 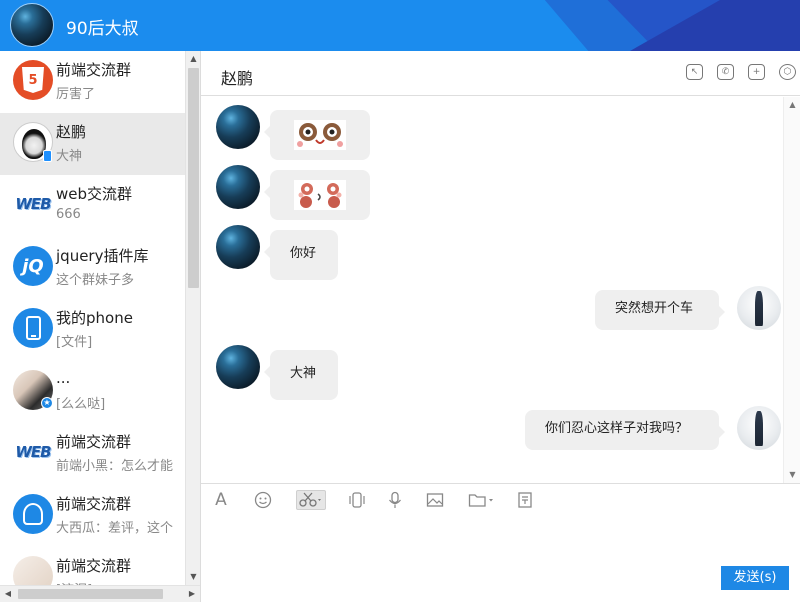 What do you see at coordinates (81, 404) in the screenshot?
I see `conversation-preview: [么么哒]` at bounding box center [81, 404].